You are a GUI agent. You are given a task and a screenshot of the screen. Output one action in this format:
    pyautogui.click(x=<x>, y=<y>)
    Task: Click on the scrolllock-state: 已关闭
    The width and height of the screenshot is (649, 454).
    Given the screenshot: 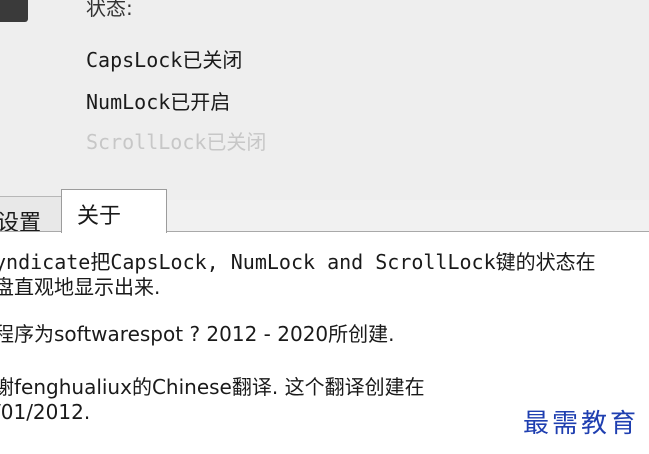 What is the action you would take?
    pyautogui.click(x=236, y=142)
    